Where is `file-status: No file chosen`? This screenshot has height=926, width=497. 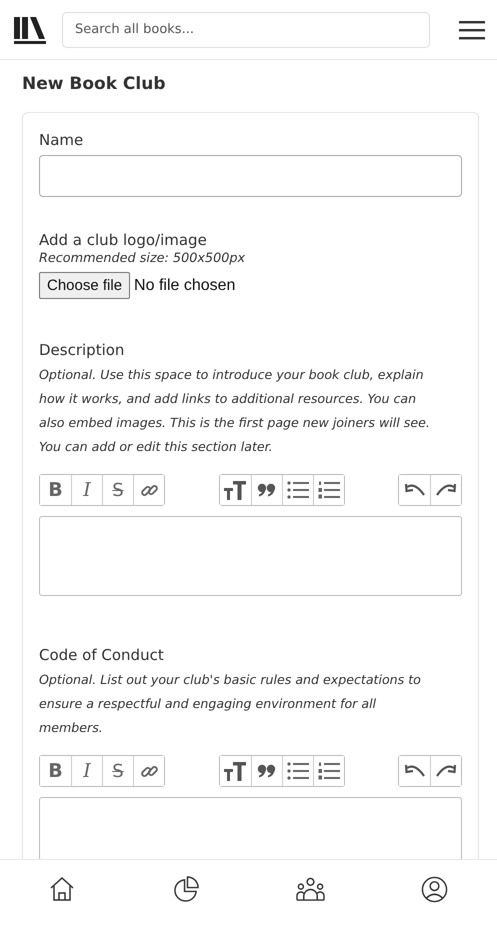 file-status: No file chosen is located at coordinates (185, 285).